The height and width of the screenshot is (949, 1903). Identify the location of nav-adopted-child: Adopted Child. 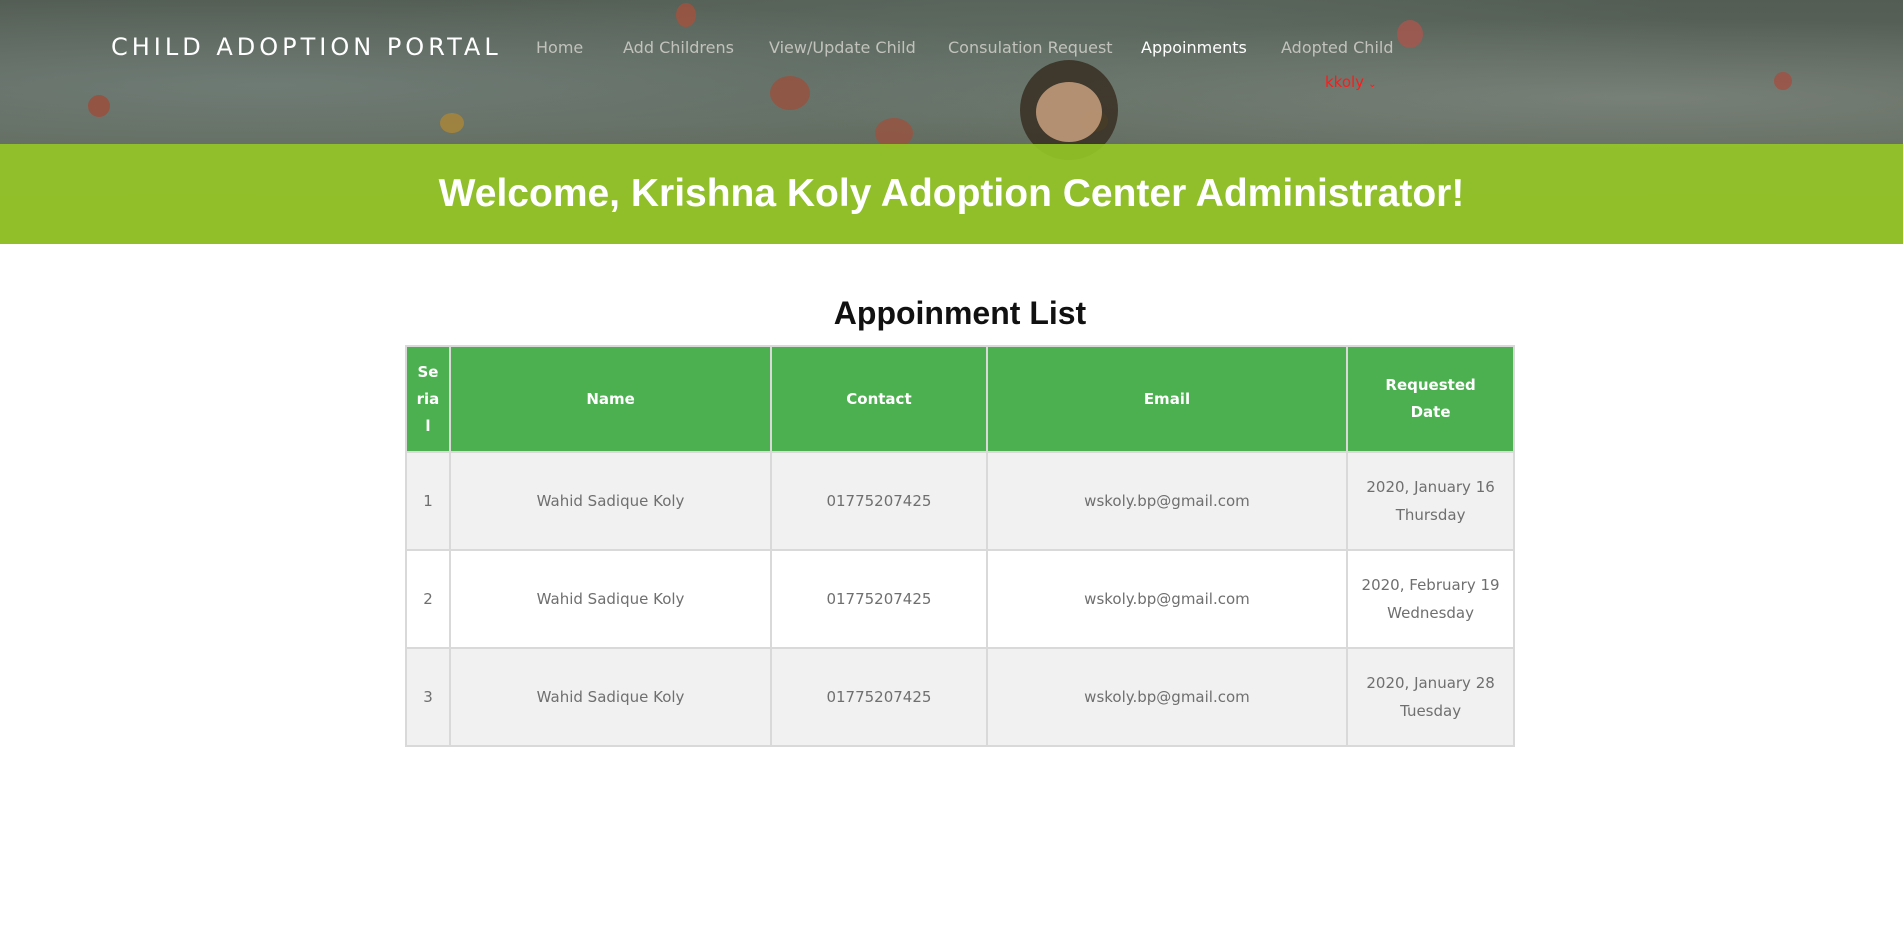
(1337, 47).